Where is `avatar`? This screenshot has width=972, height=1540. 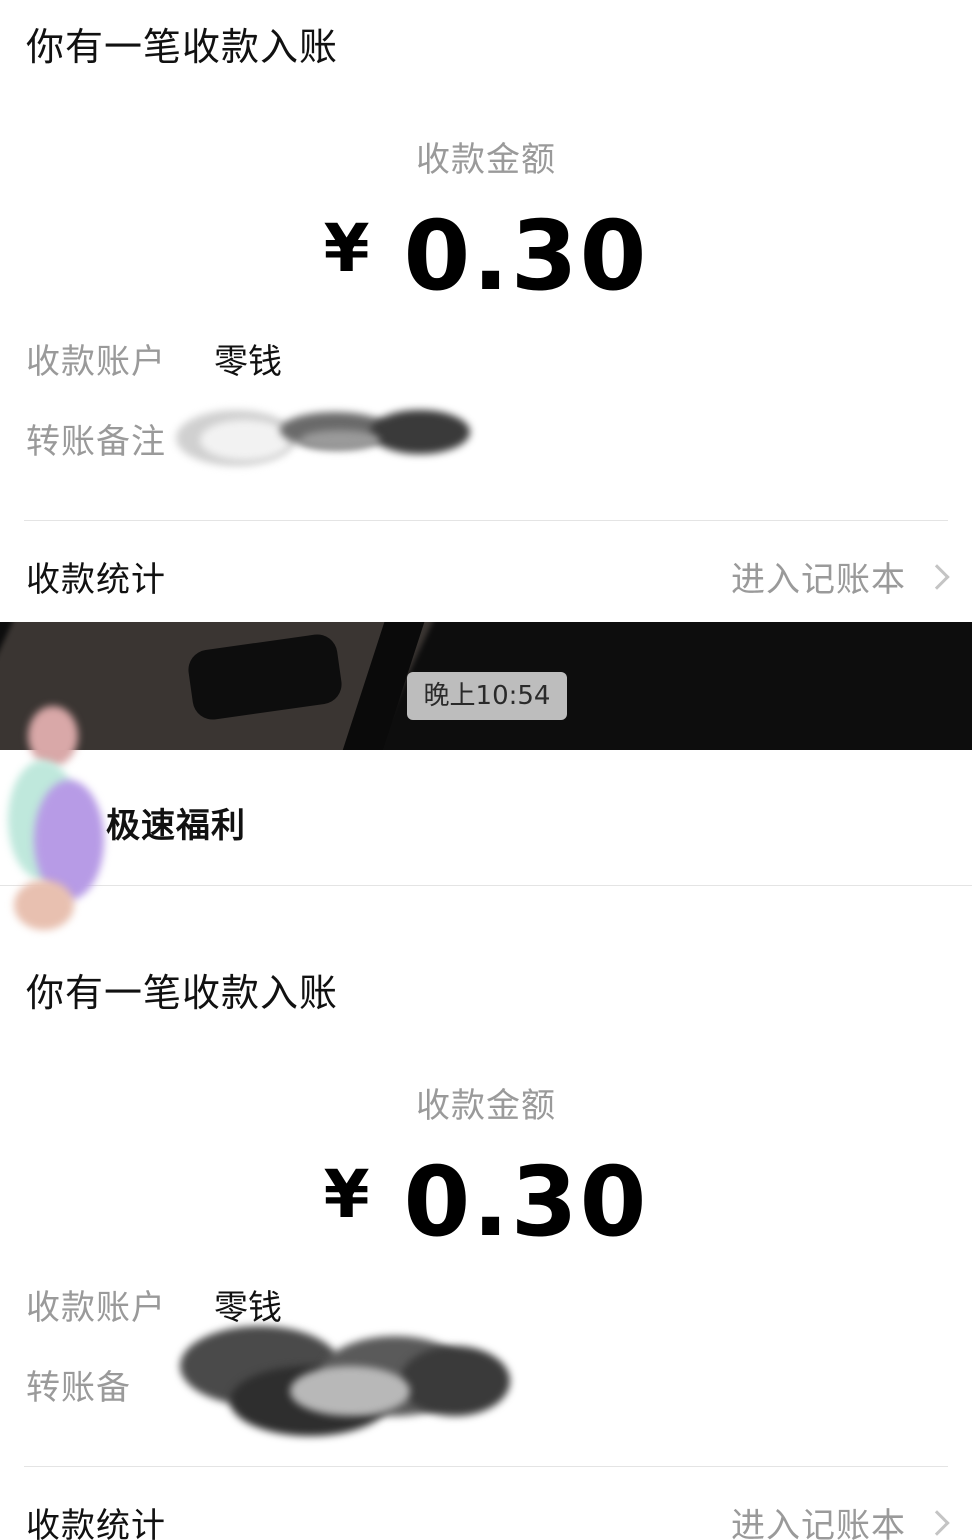
avatar is located at coordinates (60, 820).